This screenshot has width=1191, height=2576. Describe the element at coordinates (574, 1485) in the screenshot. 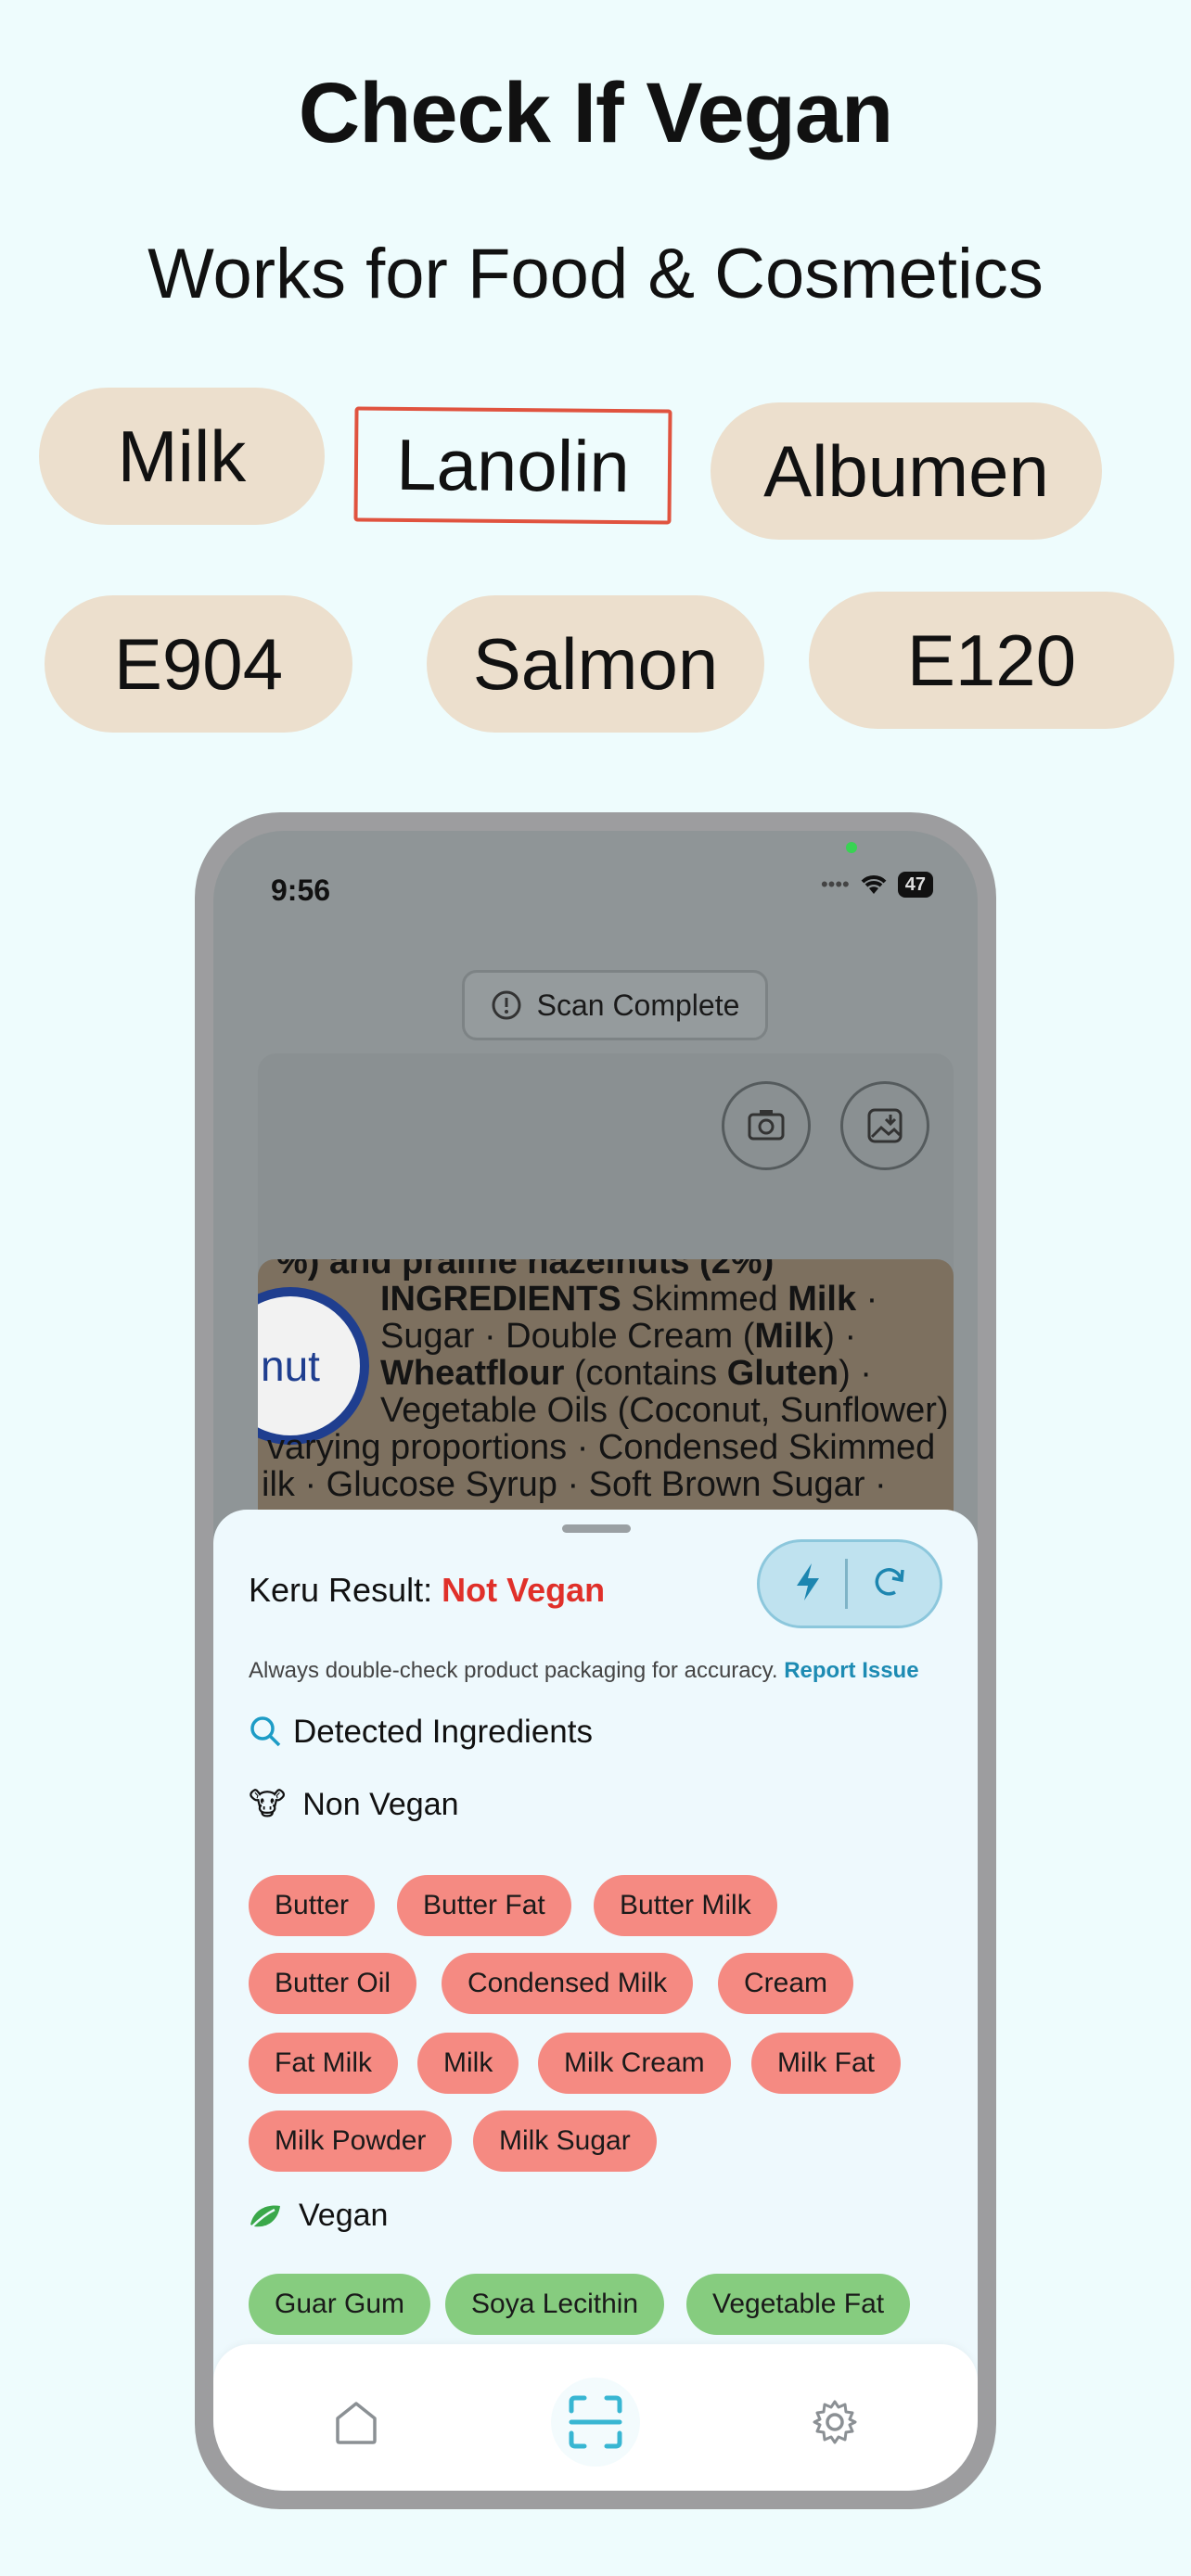

I see `label-line: ilk · Glucose Syrup · Soft Brown Sugar ·` at that location.